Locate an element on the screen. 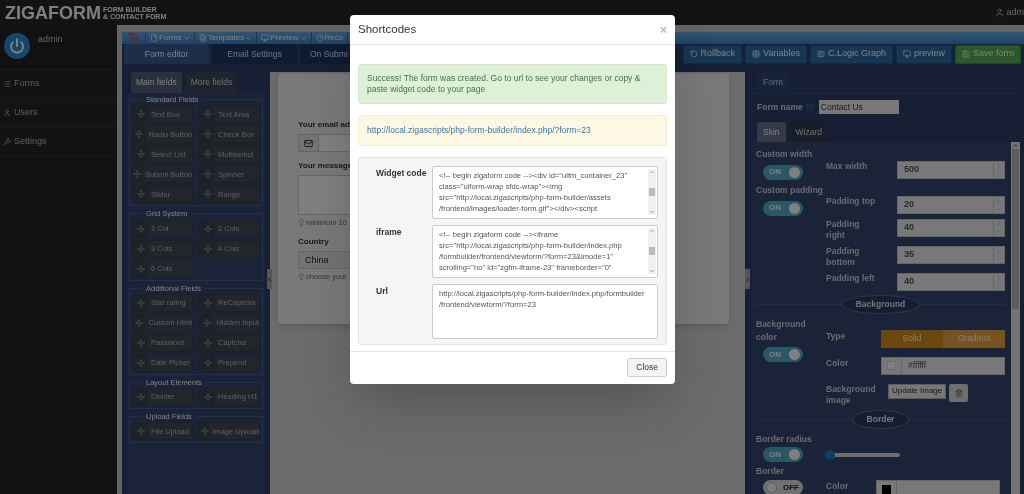 Image resolution: width=1024 pixels, height=494 pixels. number-field: 500 is located at coordinates (945, 170).